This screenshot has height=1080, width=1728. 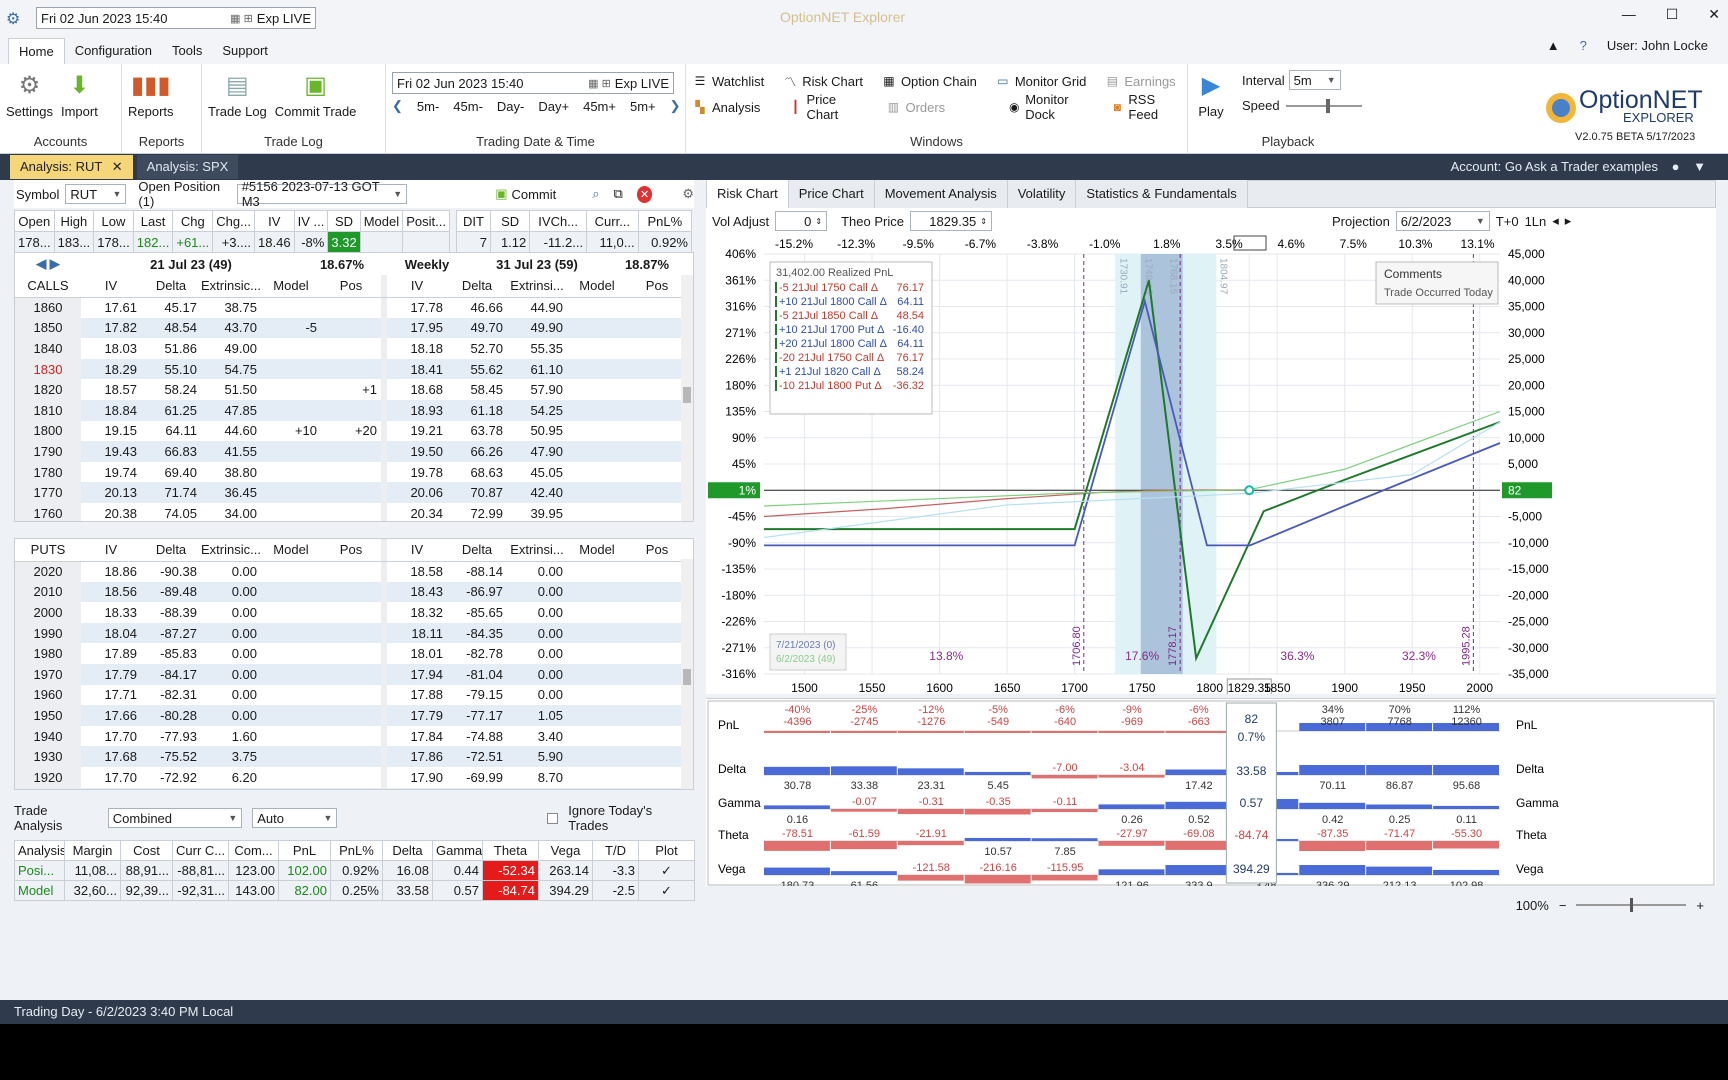 What do you see at coordinates (351, 451) in the screenshot?
I see `chain-row: 1790 19.43 66.83 41.55 19.50 66.26 47.90` at bounding box center [351, 451].